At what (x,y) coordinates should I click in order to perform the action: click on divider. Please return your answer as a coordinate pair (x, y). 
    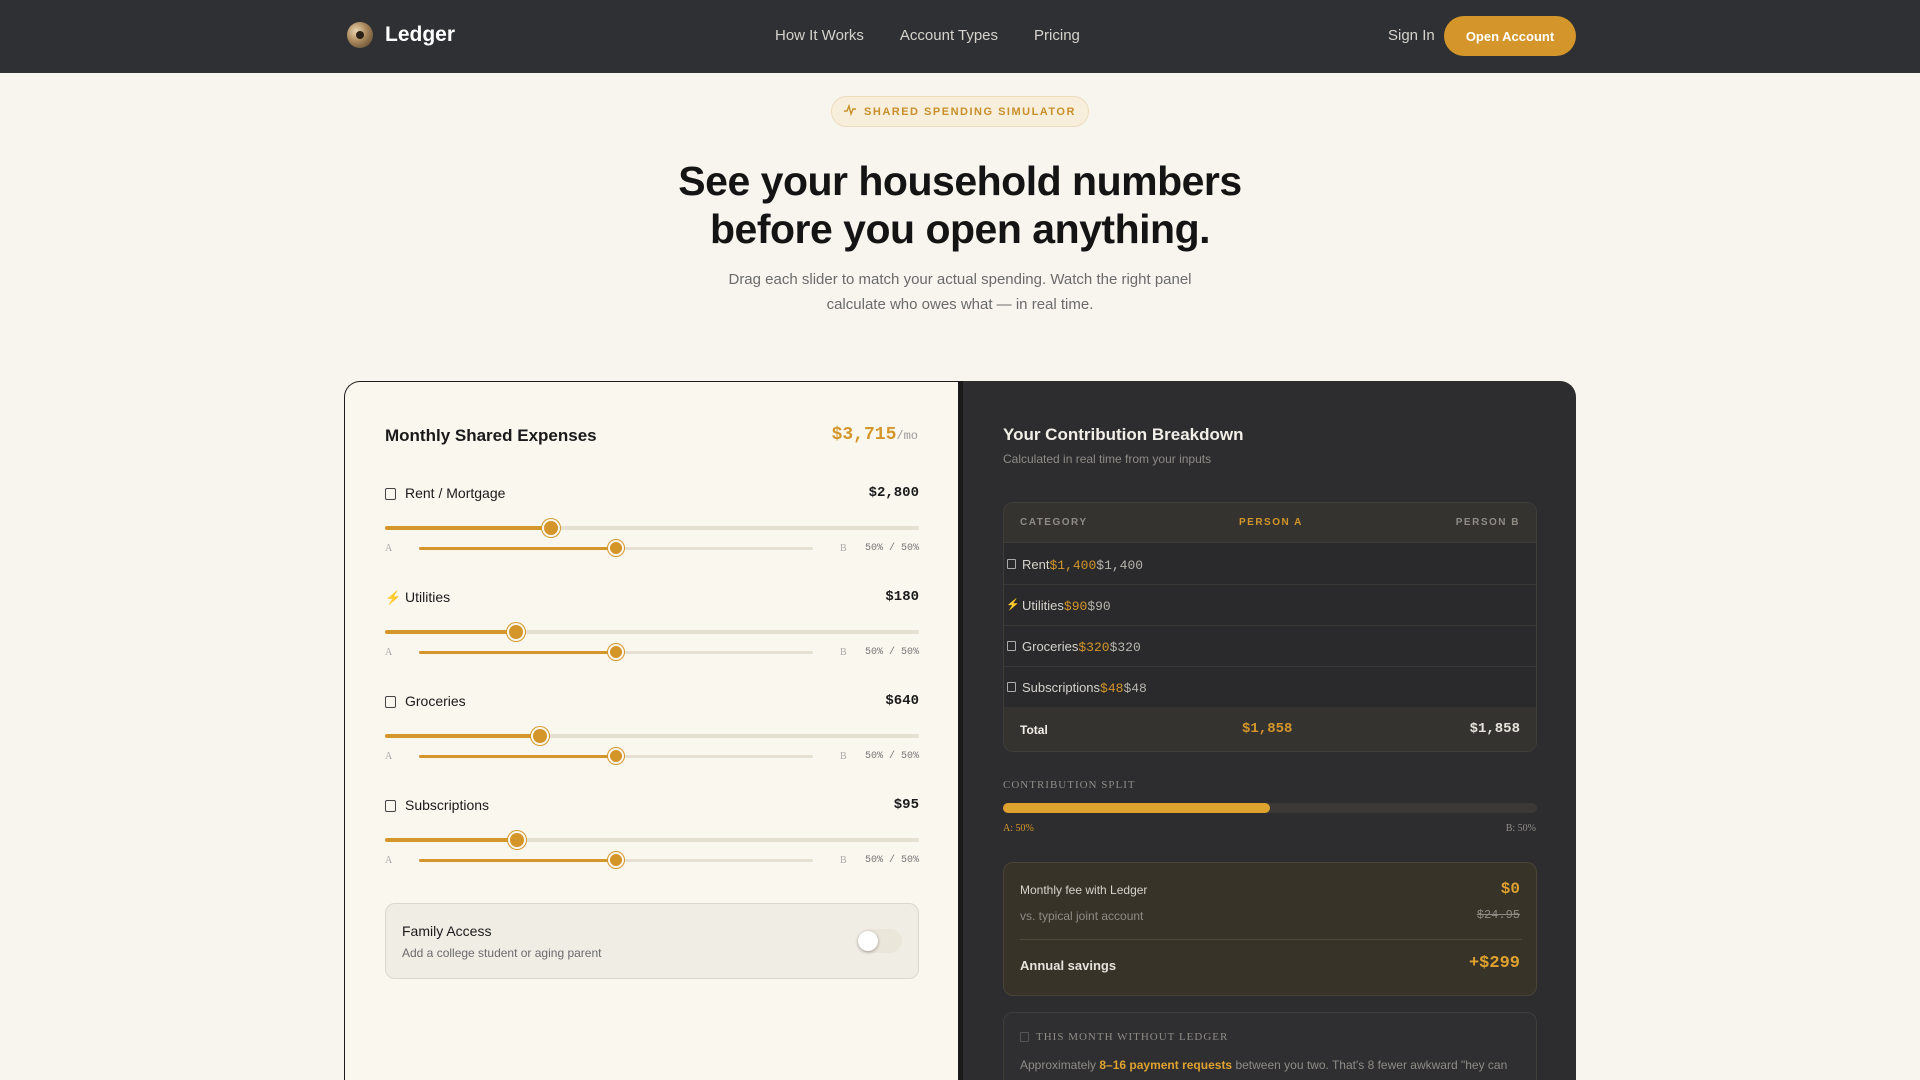
    Looking at the image, I should click on (1271, 939).